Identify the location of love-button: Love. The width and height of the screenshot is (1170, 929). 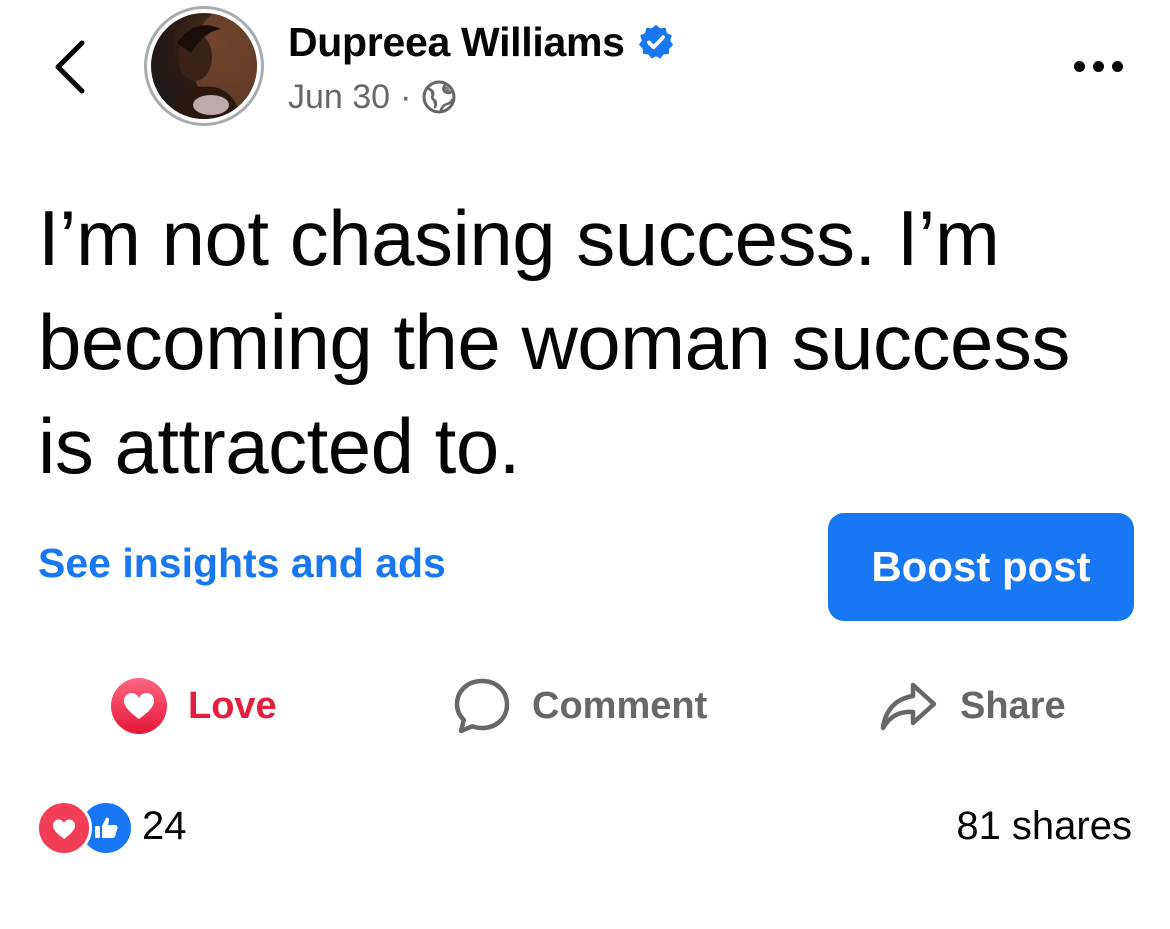
(193, 706).